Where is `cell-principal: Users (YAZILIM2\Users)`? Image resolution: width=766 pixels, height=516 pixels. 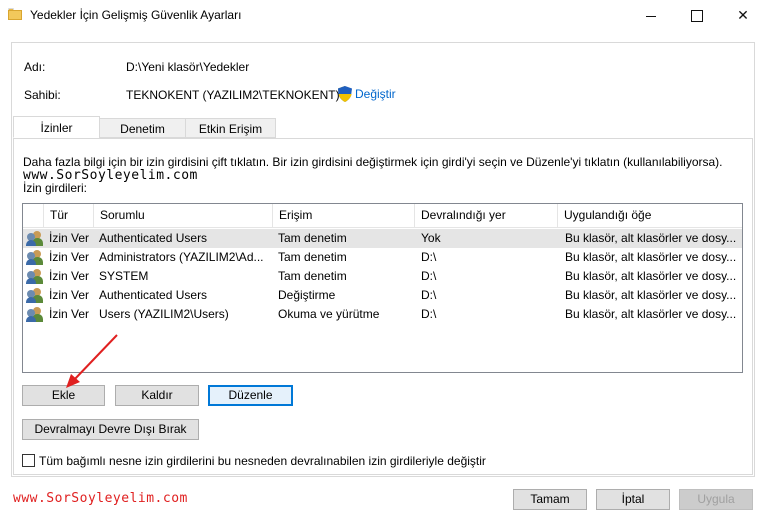
cell-principal: Users (YAZILIM2\Users) is located at coordinates (164, 314).